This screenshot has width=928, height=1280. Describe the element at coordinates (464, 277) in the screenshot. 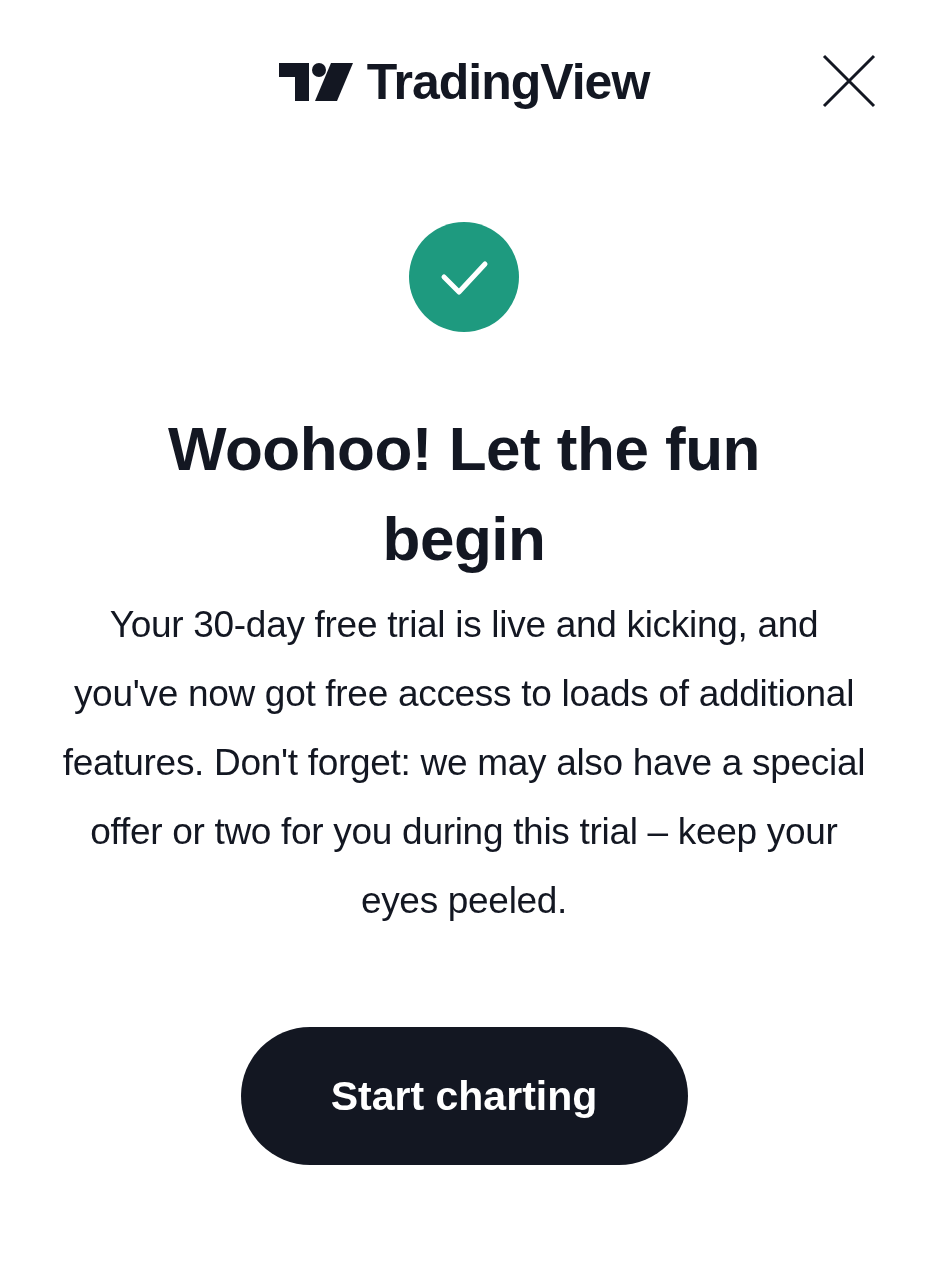

I see `check-circle-icon` at that location.